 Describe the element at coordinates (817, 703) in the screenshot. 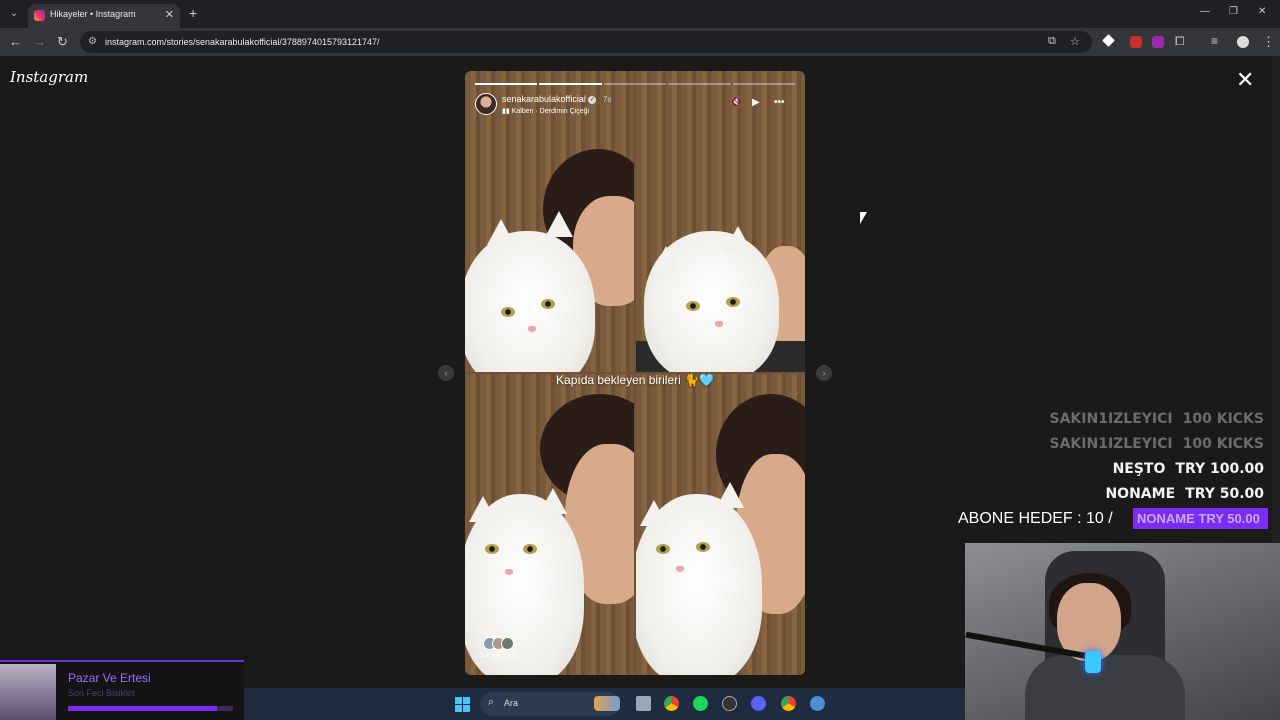

I see `app-settings-icon` at that location.